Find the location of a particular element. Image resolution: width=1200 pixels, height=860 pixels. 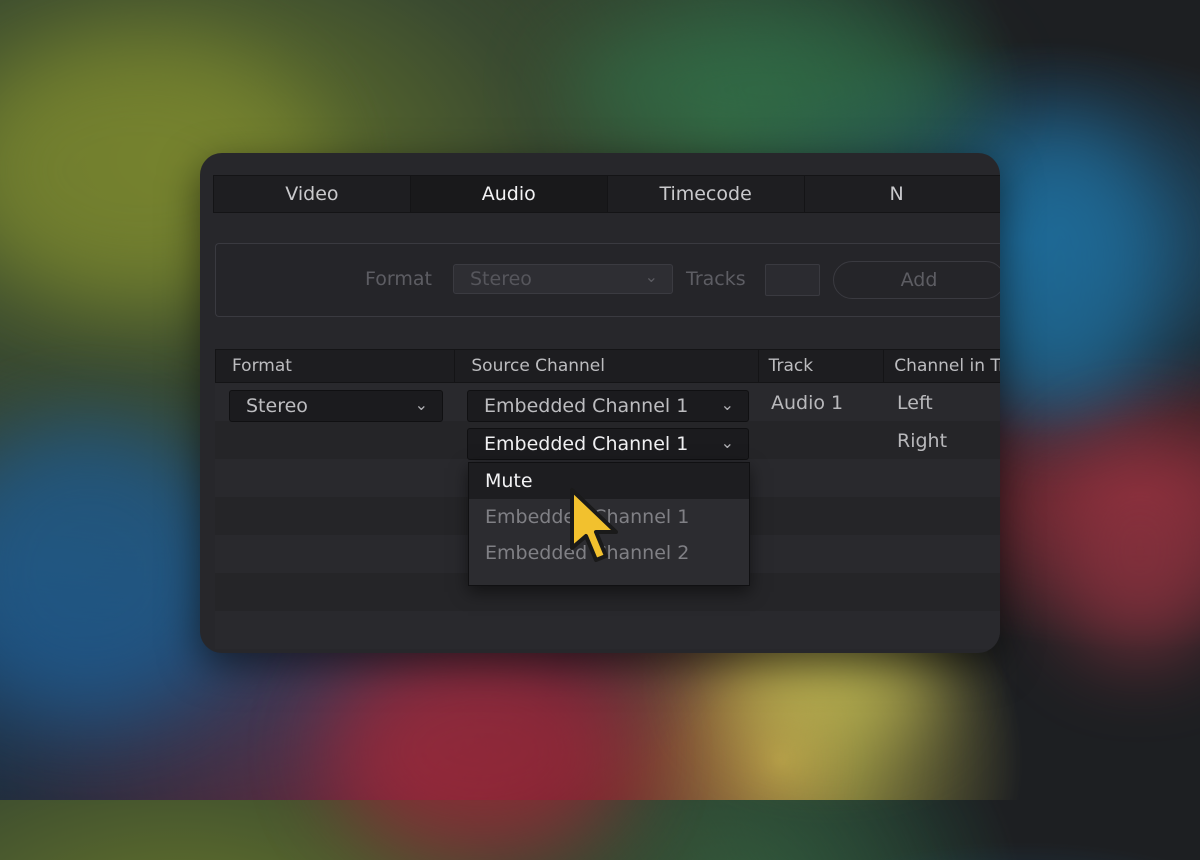

row-format-select: Stereo ⌄ is located at coordinates (336, 406).